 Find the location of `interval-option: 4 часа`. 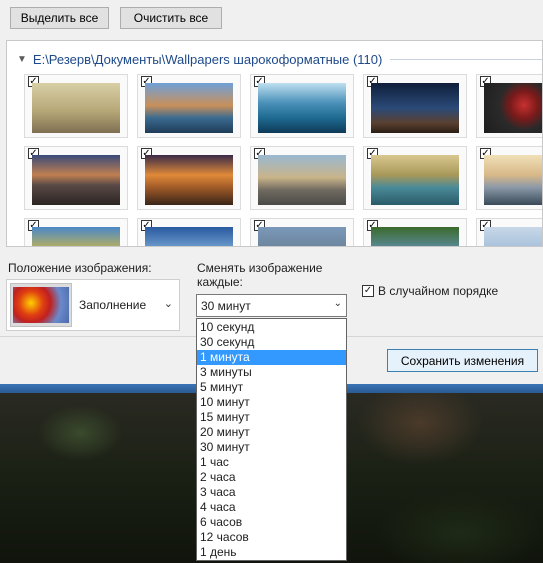

interval-option: 4 часа is located at coordinates (271, 507).